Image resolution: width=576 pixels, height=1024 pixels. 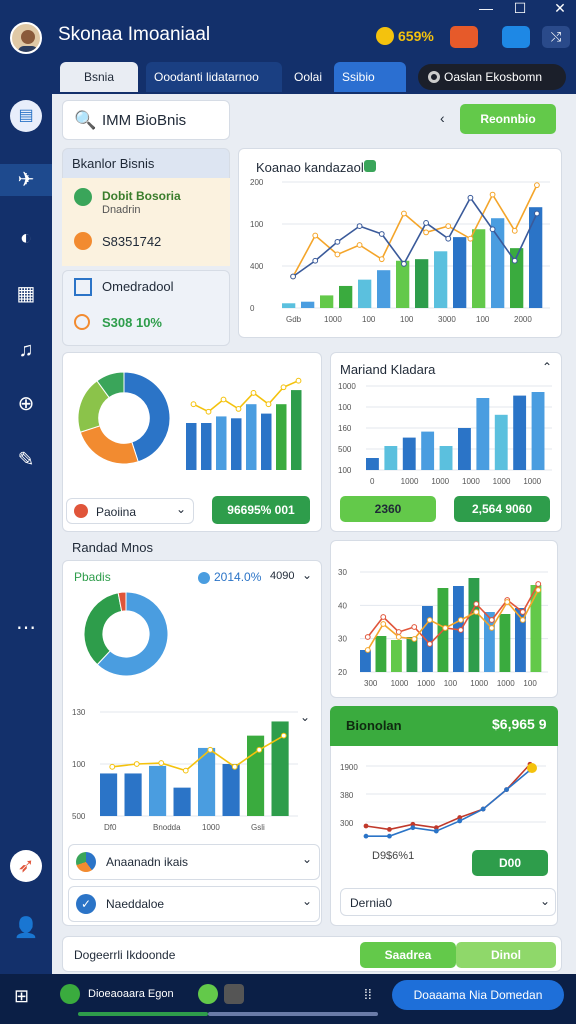 I want to click on x-tick-label: 3000, so click(x=447, y=319).